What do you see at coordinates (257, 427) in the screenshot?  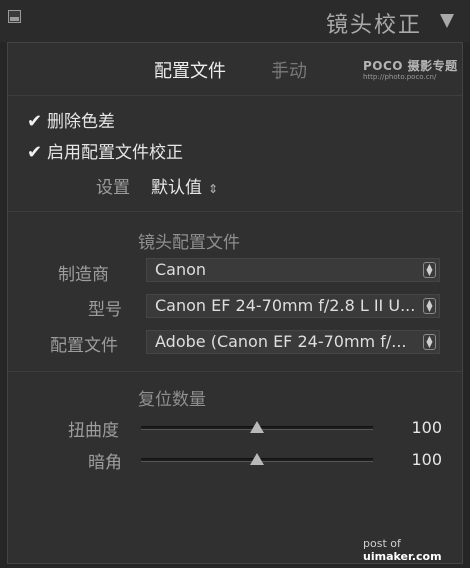 I see `distortion-slider-thumb` at bounding box center [257, 427].